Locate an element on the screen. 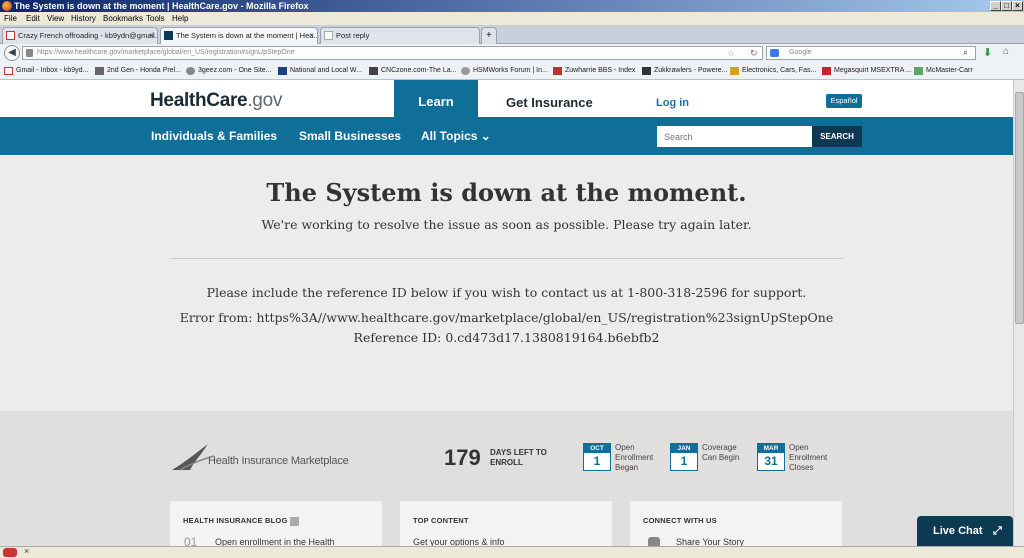 This screenshot has width=1024, height=558. tab-get-insurance: Get Insurance is located at coordinates (549, 102).